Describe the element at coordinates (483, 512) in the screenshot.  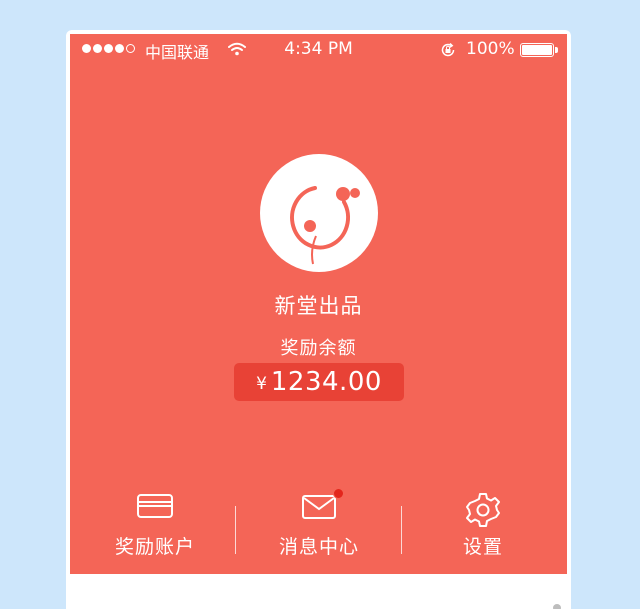
I see `gear-icon` at that location.